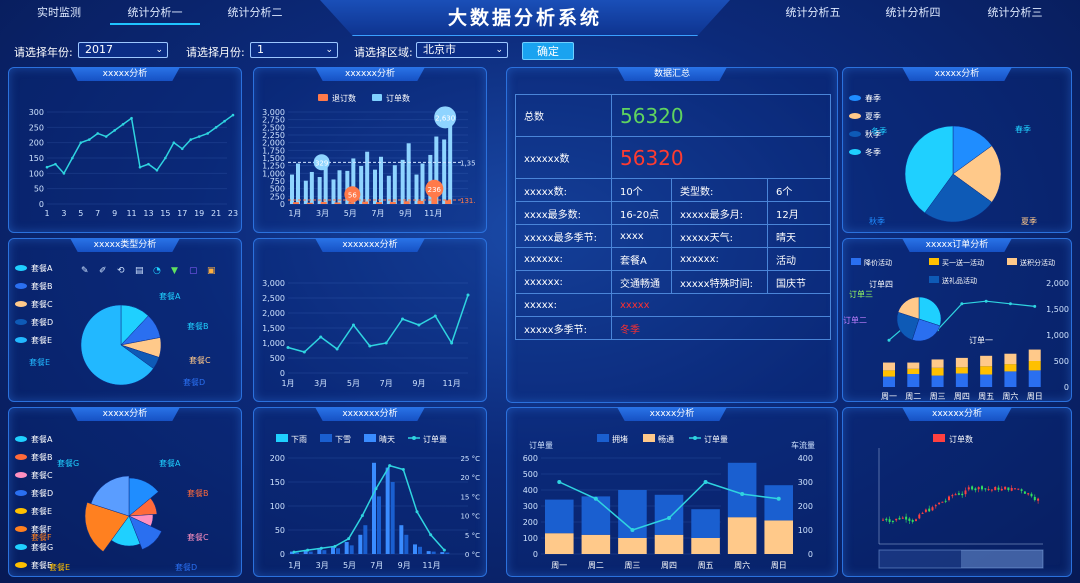 The image size is (1080, 583). Describe the element at coordinates (981, 340) in the screenshot. I see `slice-label: 订单一` at that location.